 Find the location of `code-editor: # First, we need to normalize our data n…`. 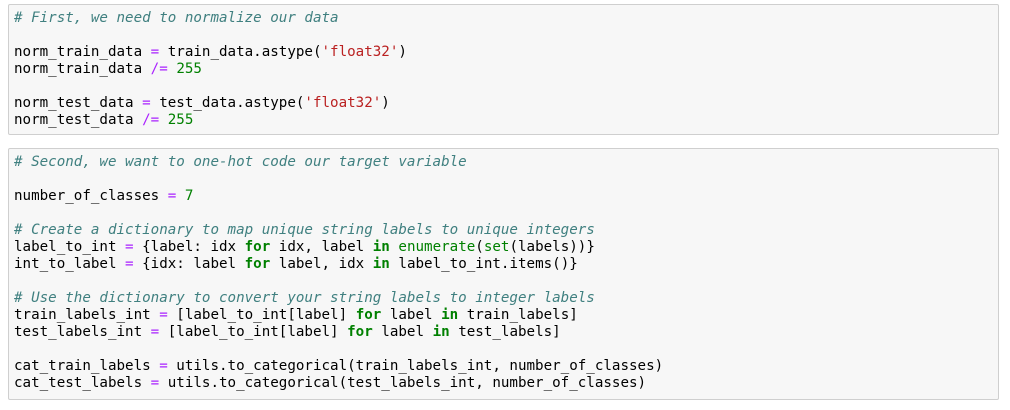

code-editor: # First, we need to normalize our data n… is located at coordinates (210, 69).